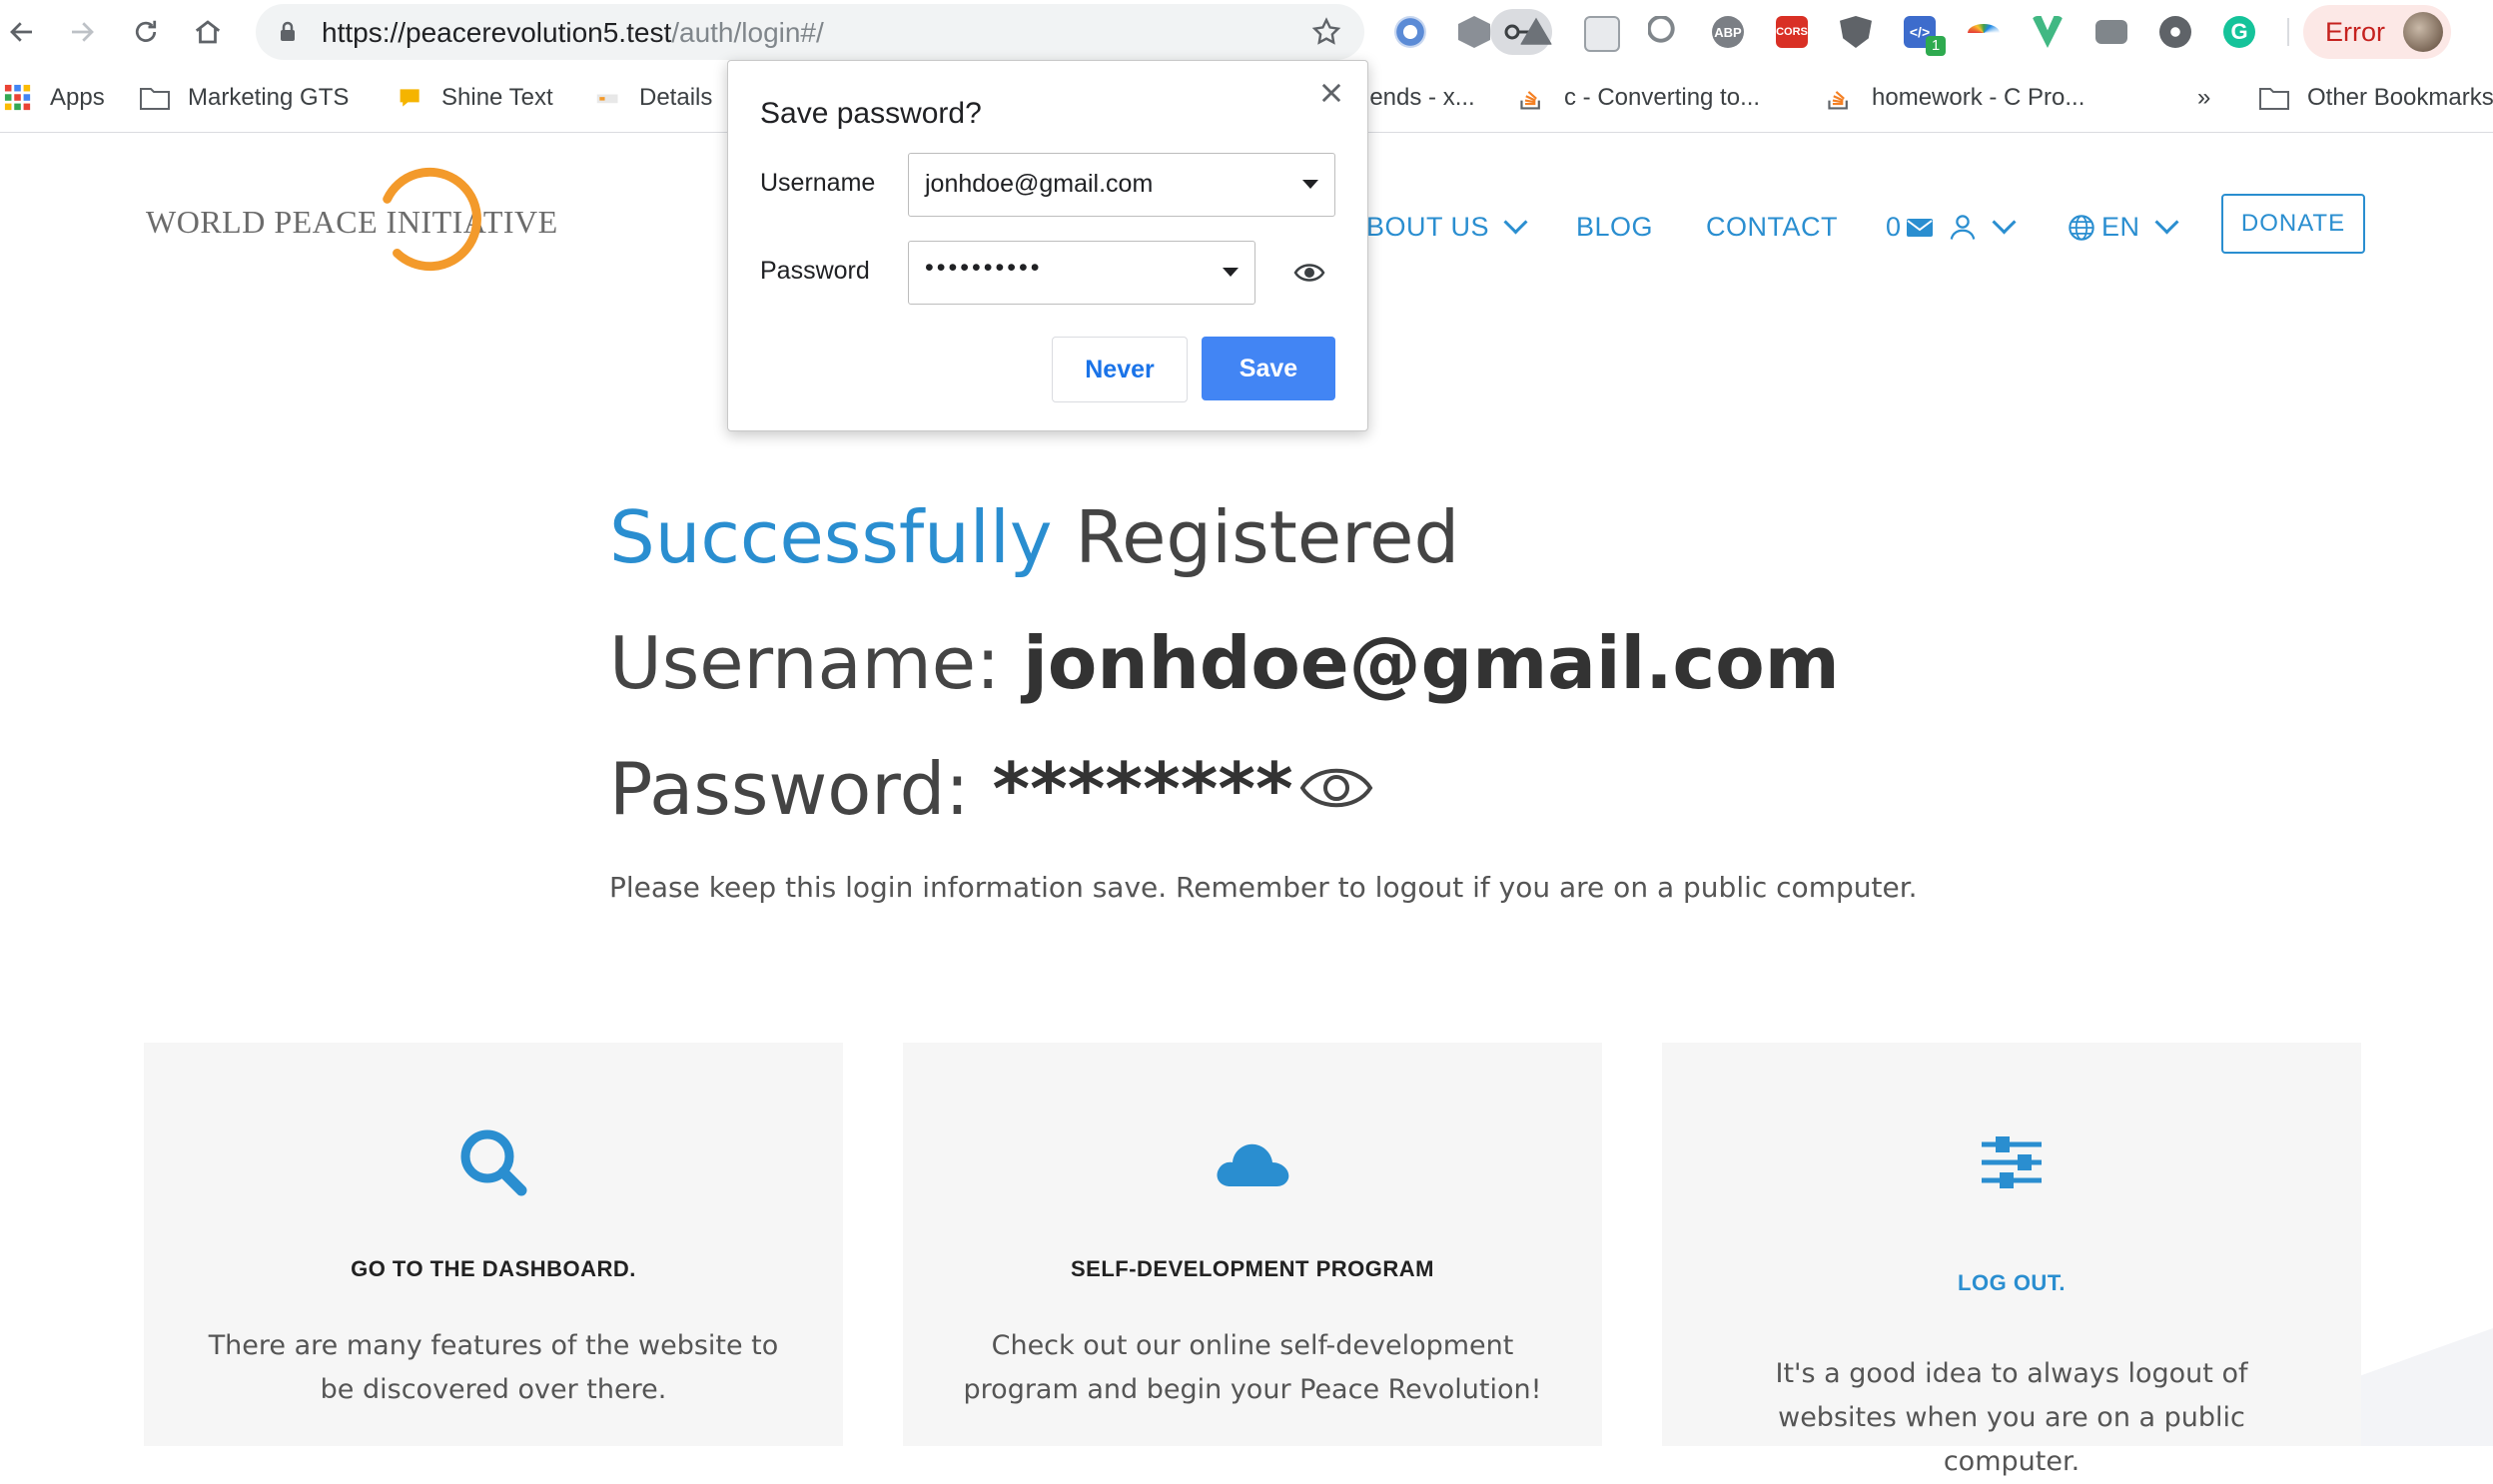  I want to click on reload-icon, so click(146, 31).